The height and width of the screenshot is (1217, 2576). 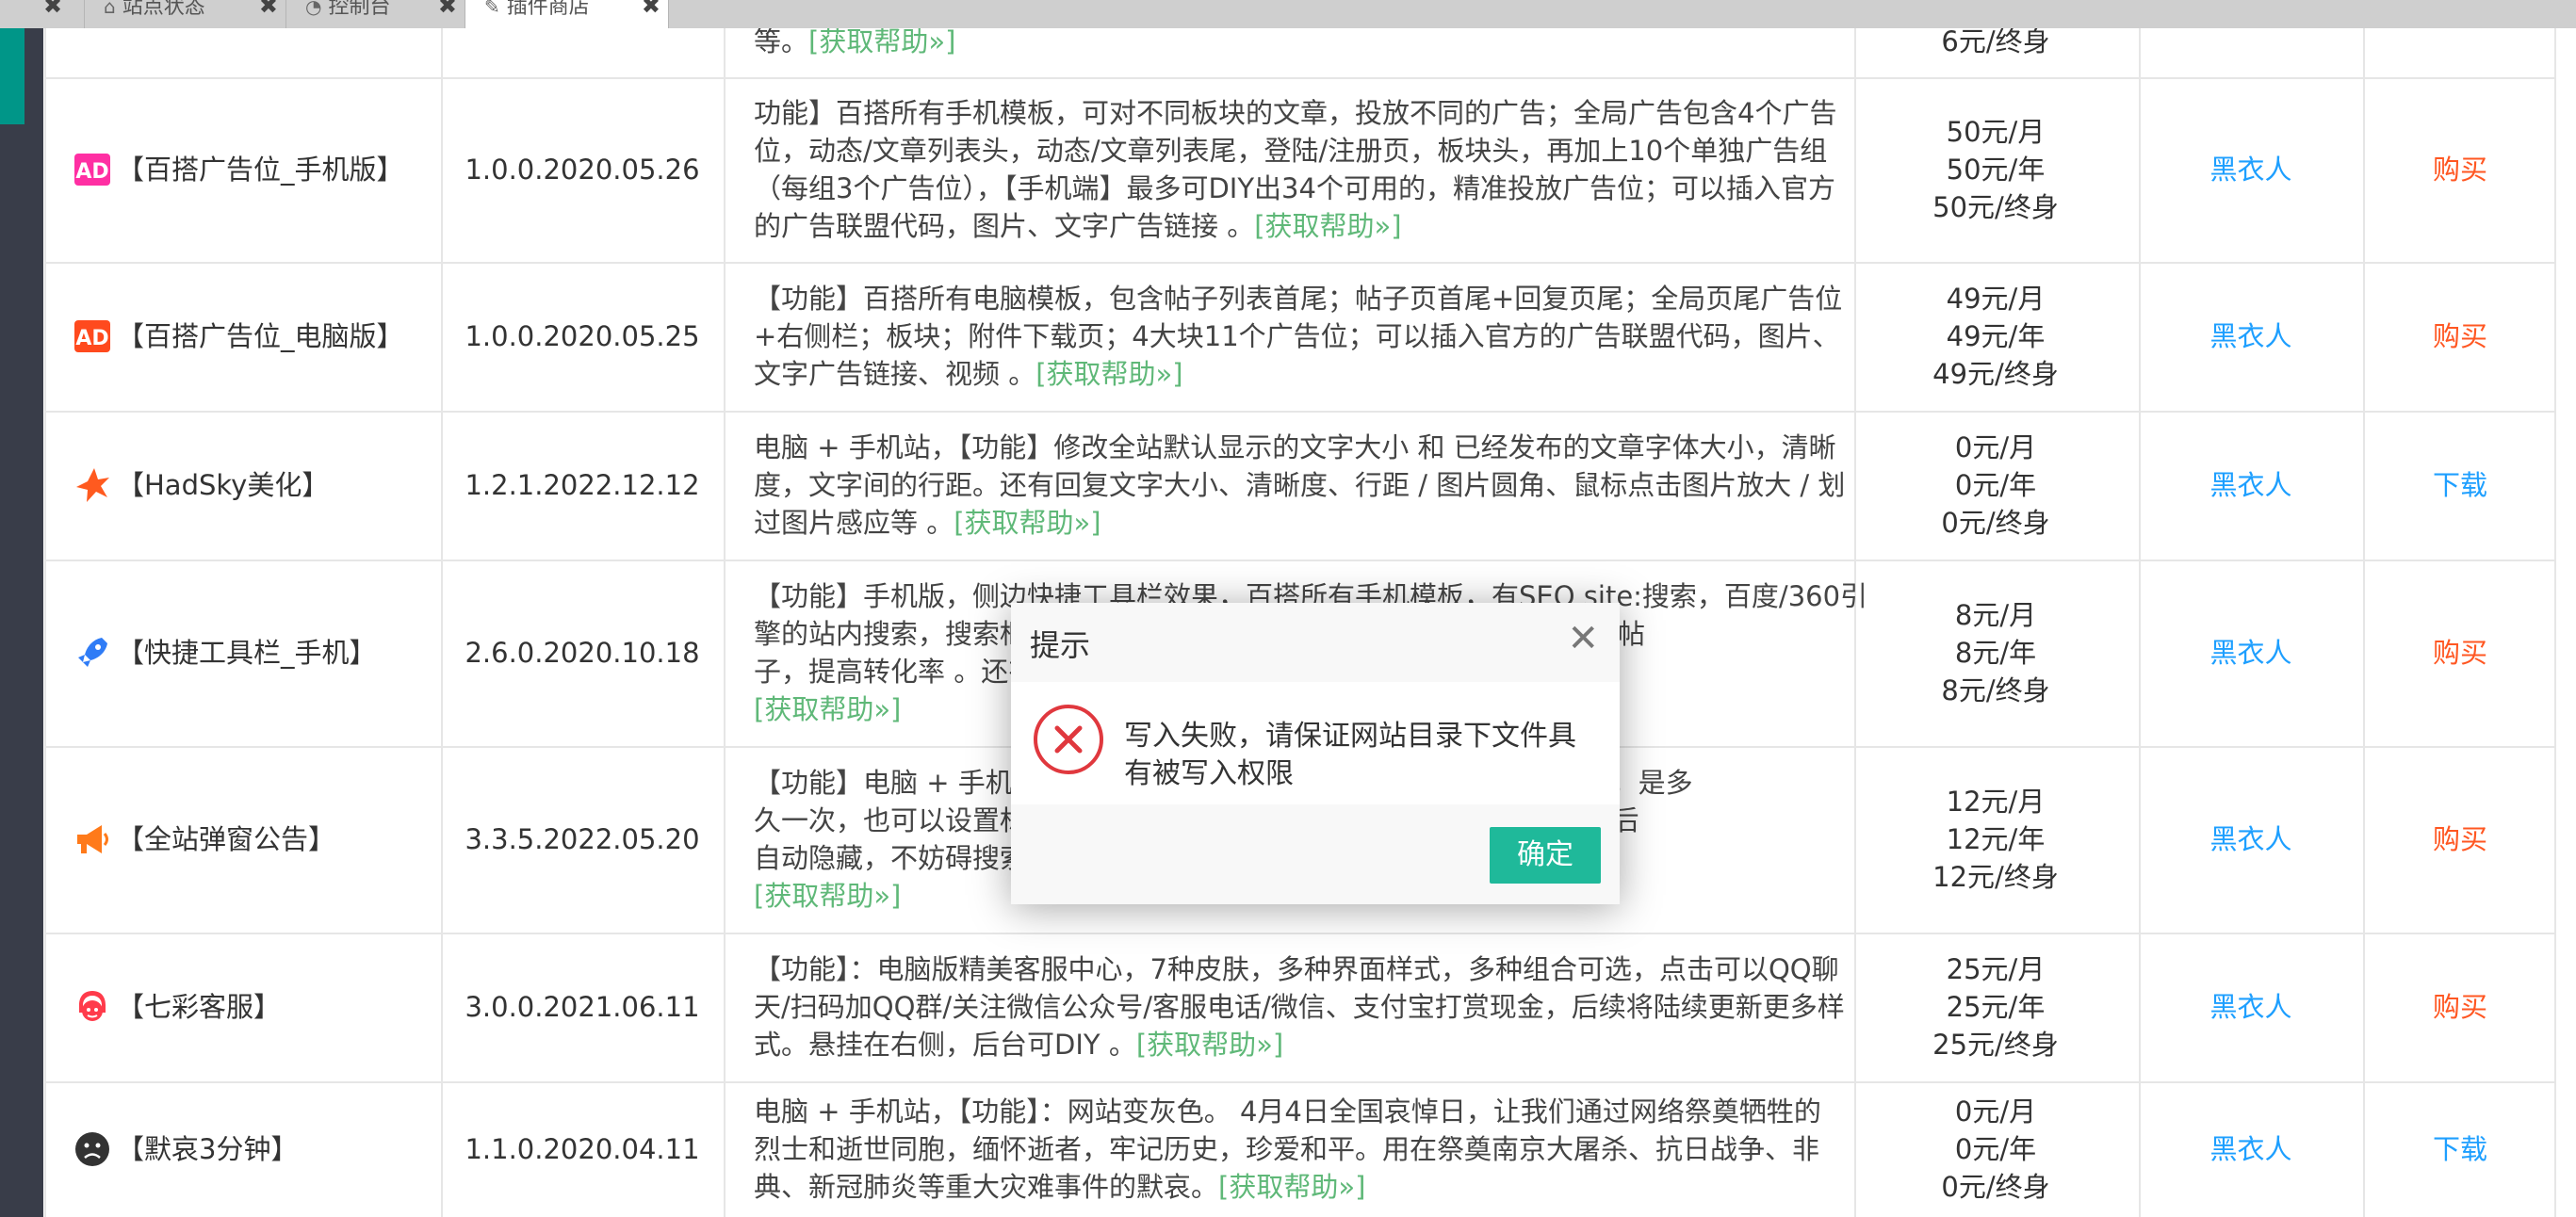 I want to click on tab-label: 控制台, so click(x=359, y=9).